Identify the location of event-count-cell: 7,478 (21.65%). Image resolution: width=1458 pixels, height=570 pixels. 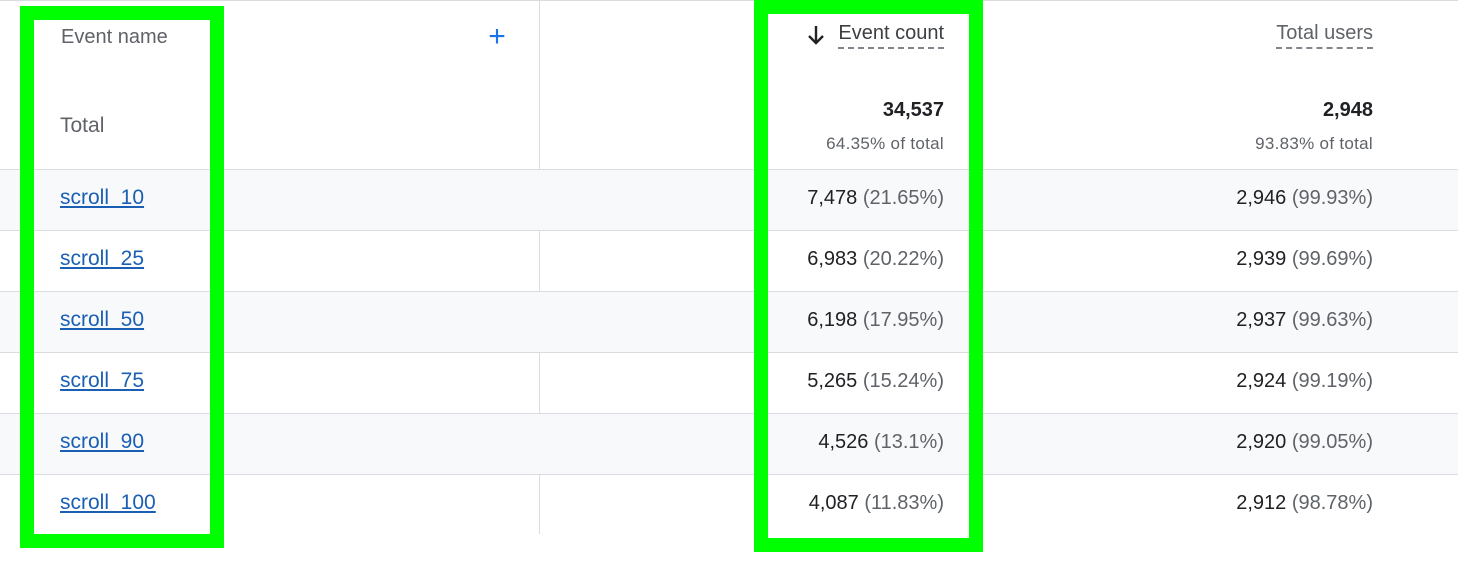
(875, 198).